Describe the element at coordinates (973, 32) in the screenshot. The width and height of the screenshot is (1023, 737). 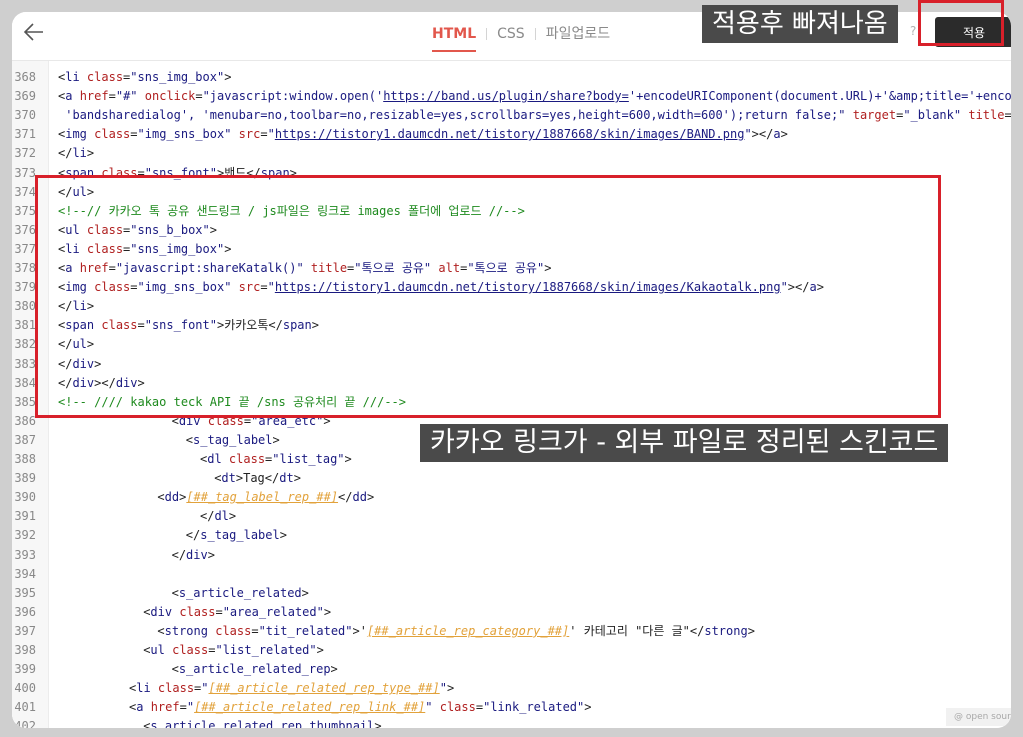
I see `apply-button: 적용` at that location.